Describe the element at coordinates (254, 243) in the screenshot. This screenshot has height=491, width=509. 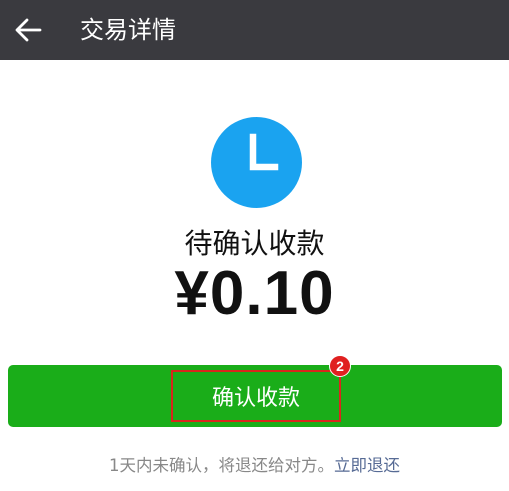
I see `status-text: 待确认收款` at that location.